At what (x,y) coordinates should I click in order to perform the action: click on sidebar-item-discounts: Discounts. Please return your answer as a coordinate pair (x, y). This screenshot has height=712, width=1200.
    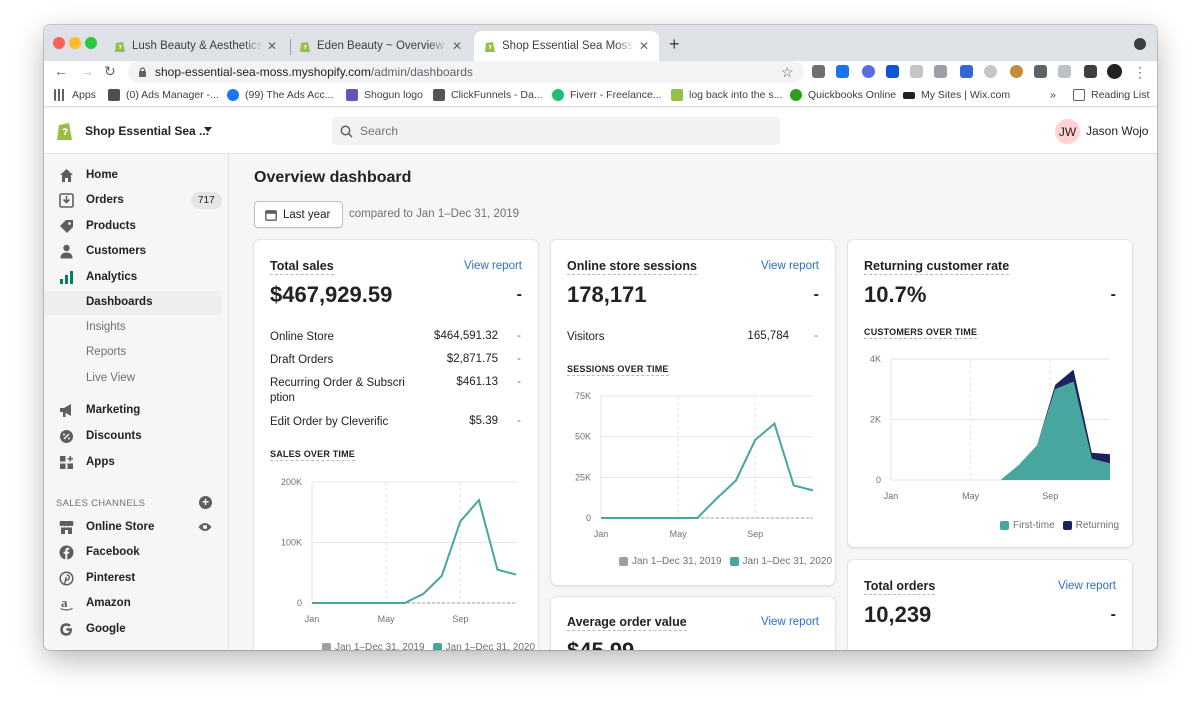
    Looking at the image, I should click on (136, 436).